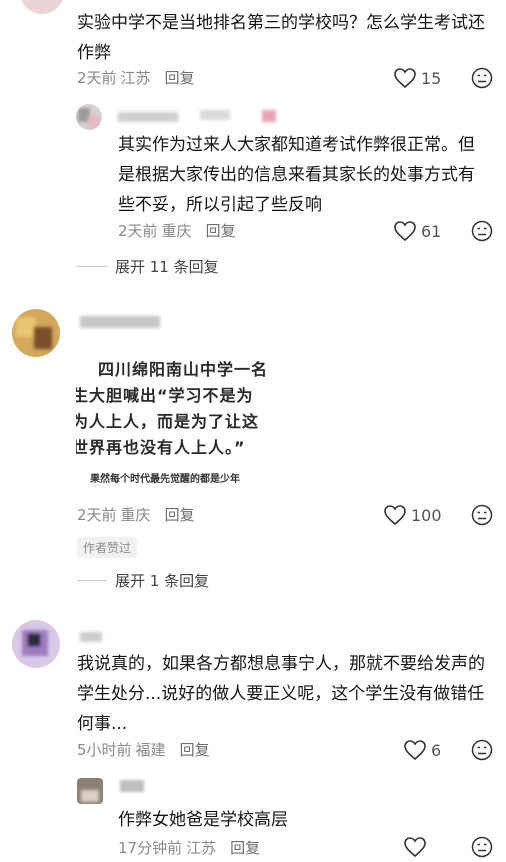  What do you see at coordinates (417, 231) in the screenshot?
I see `like-button: 61` at bounding box center [417, 231].